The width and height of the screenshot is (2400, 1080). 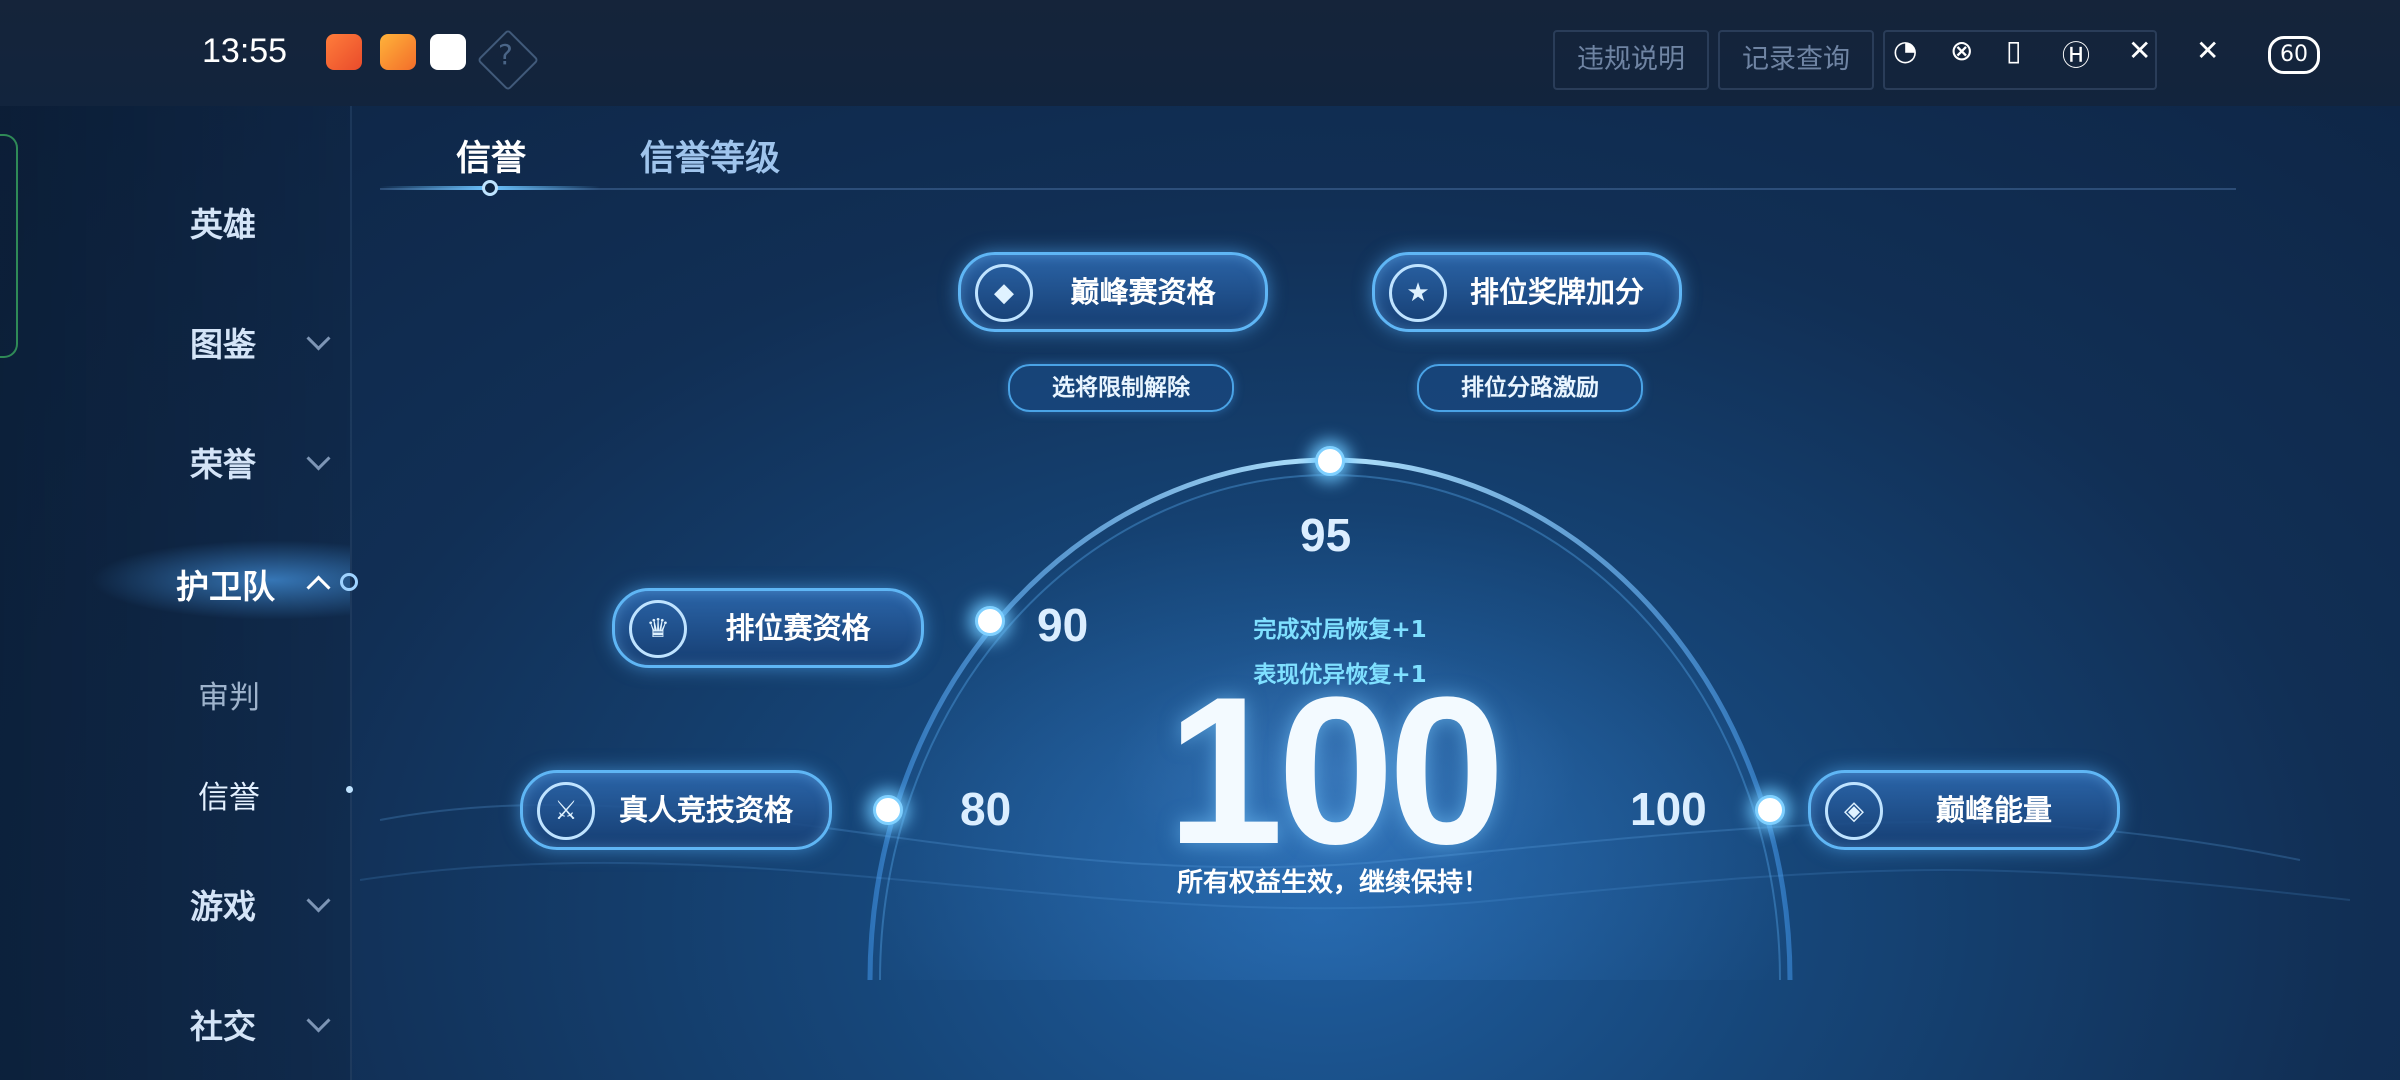 I want to click on pick-limit-removed-tag: 选将限制解除, so click(x=1121, y=388).